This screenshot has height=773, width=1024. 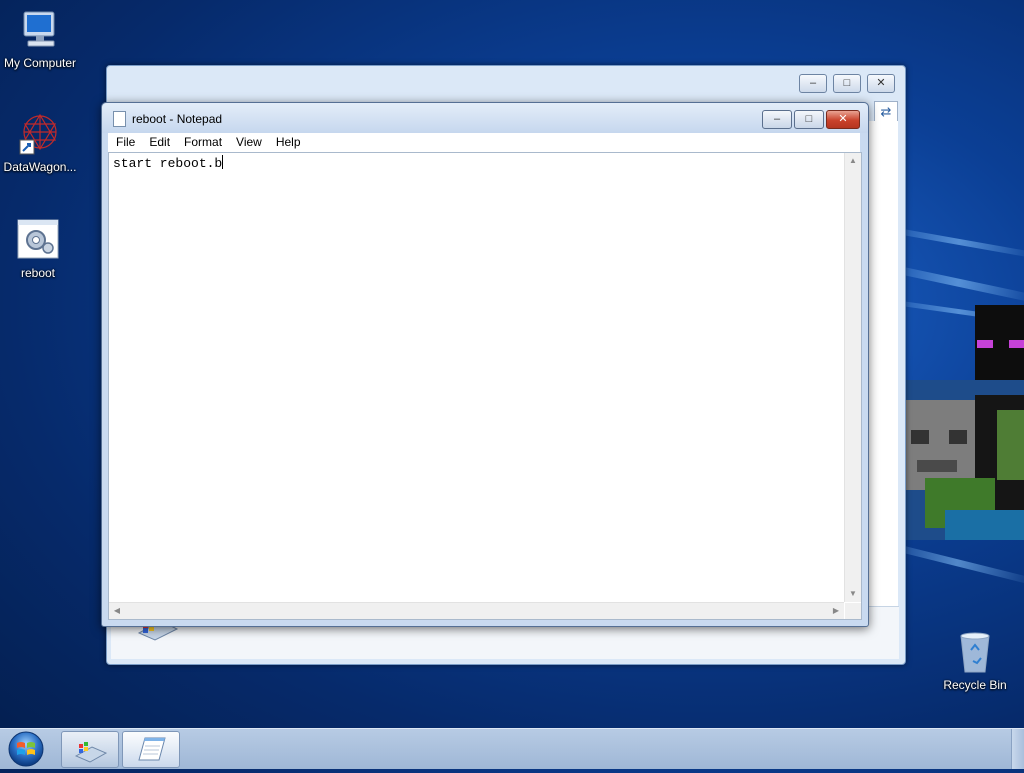 I want to click on minimize-button: –, so click(x=777, y=119).